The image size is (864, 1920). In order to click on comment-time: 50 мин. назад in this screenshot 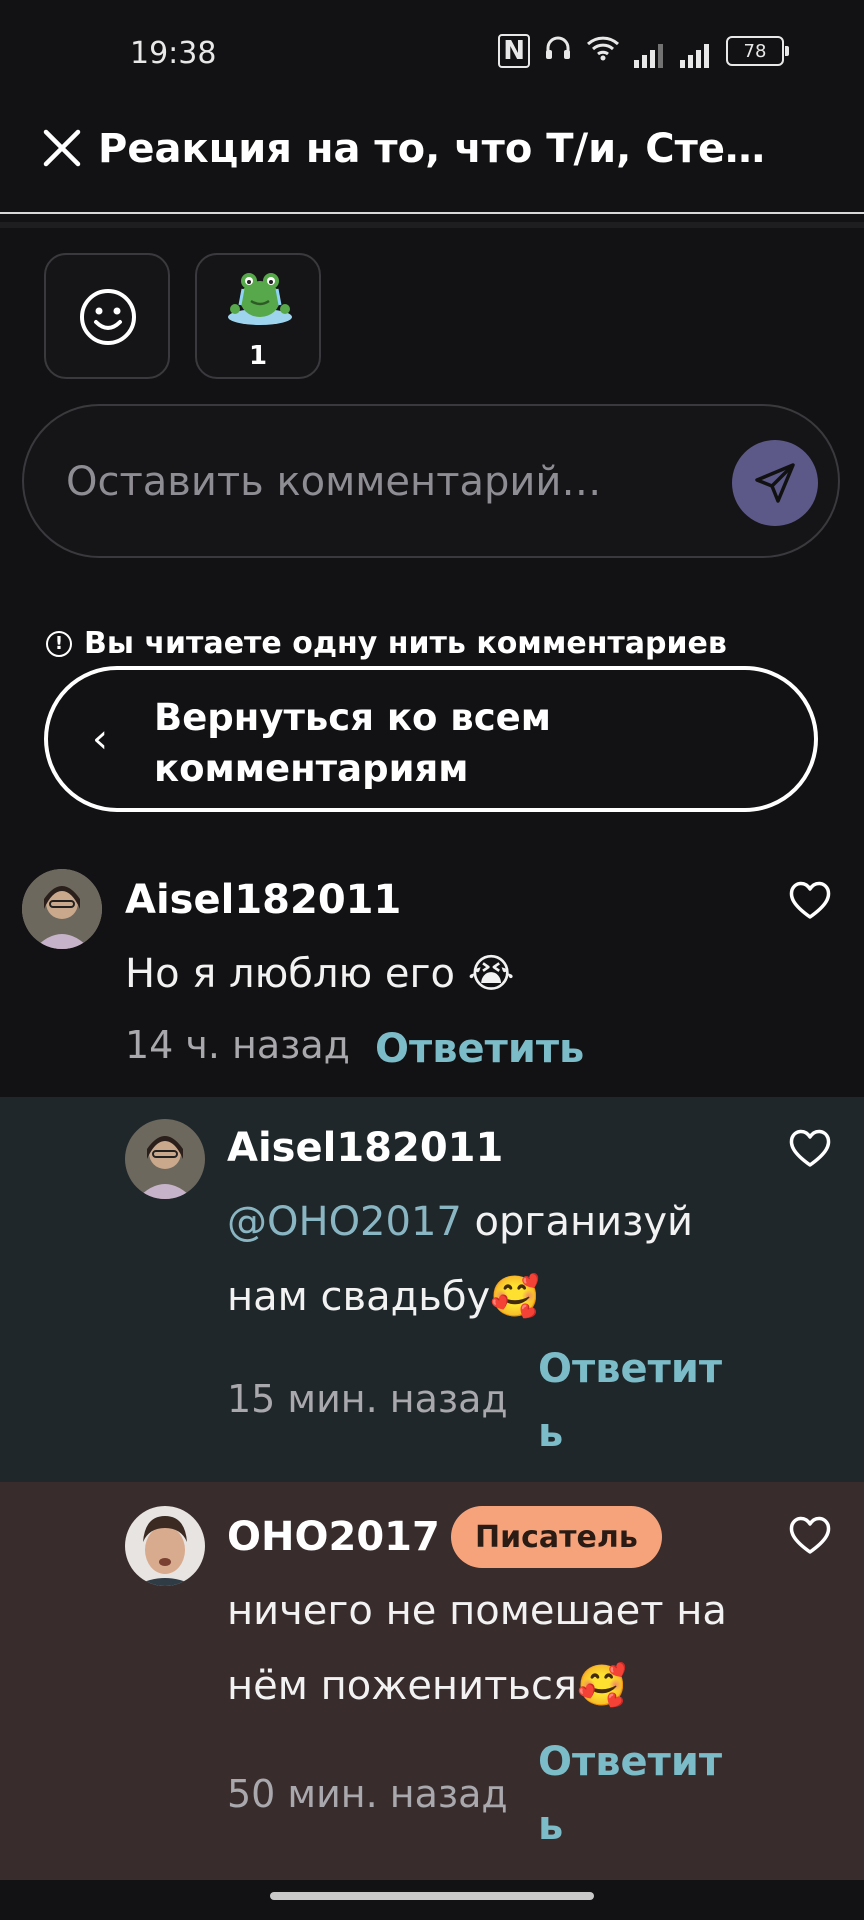, I will do `click(367, 1794)`.